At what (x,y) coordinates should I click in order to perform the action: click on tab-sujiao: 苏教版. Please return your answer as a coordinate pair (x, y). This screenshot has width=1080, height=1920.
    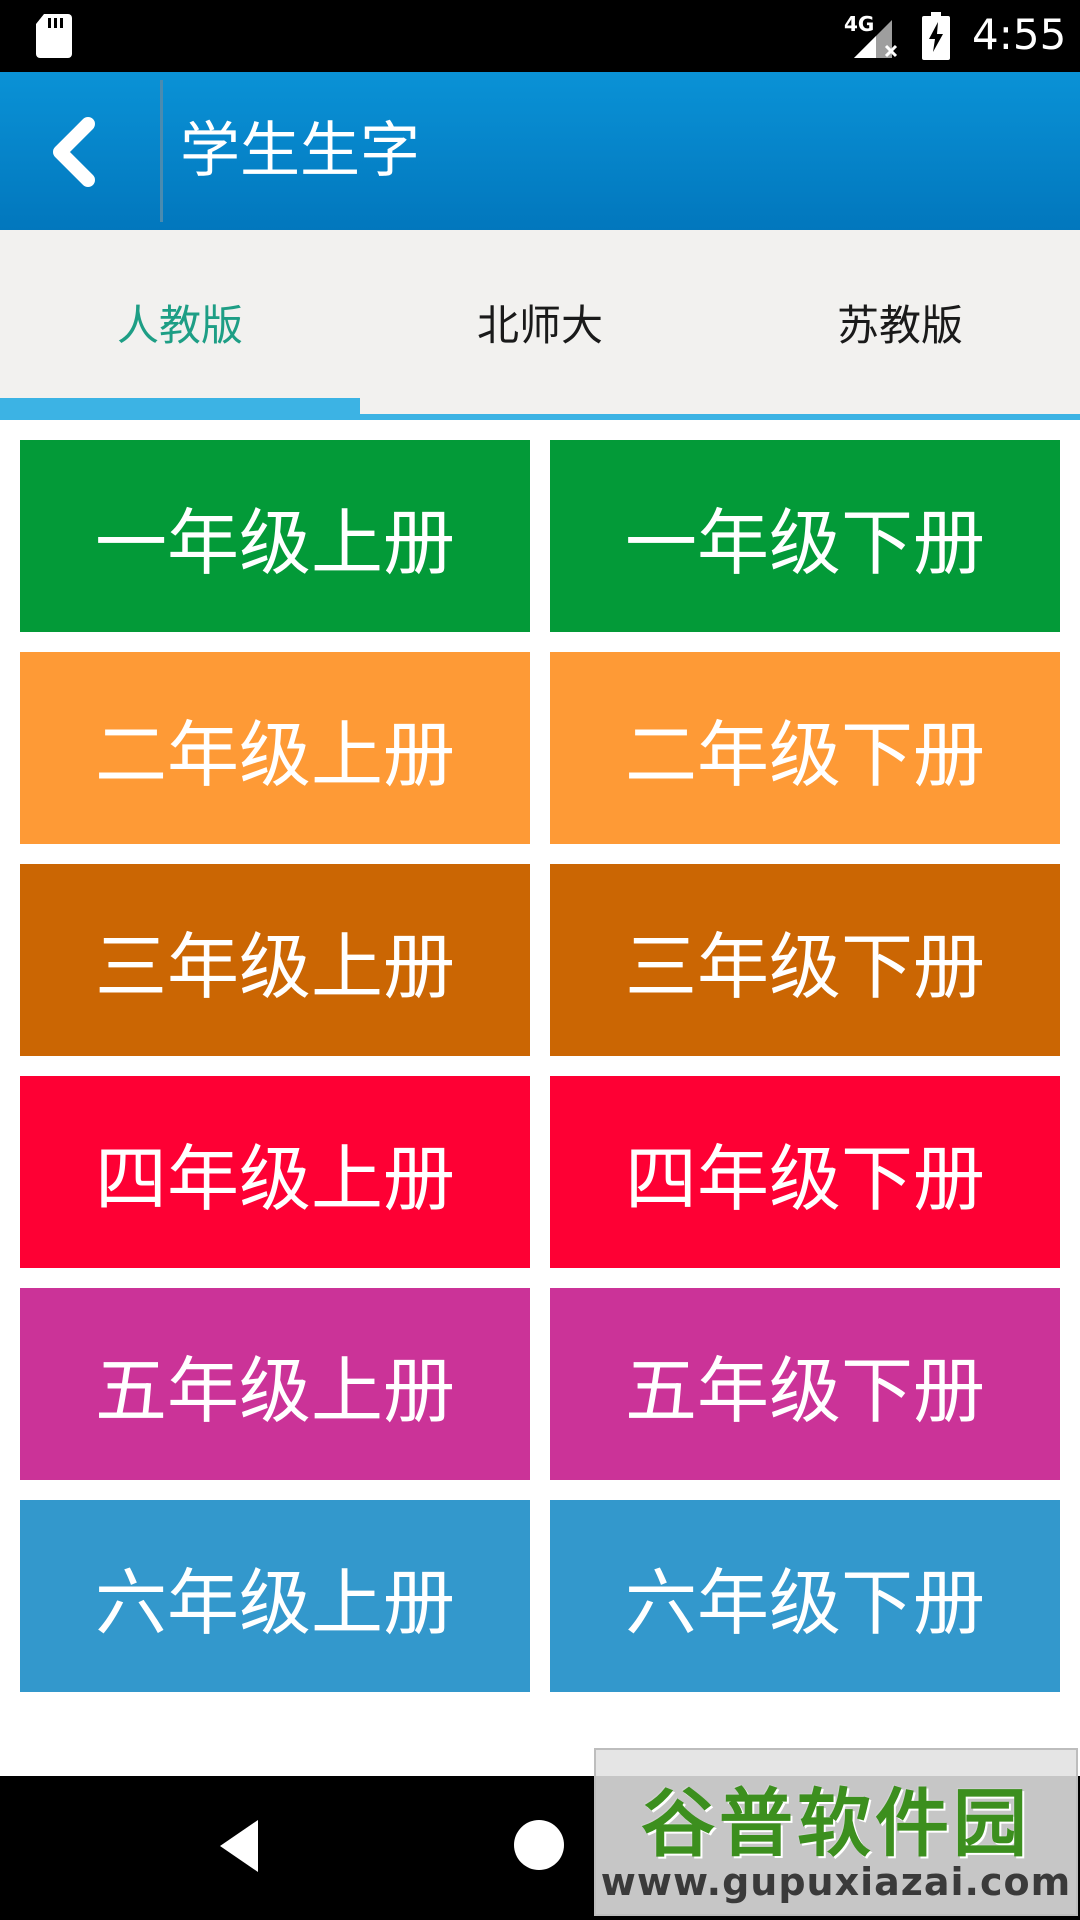
    Looking at the image, I should click on (900, 322).